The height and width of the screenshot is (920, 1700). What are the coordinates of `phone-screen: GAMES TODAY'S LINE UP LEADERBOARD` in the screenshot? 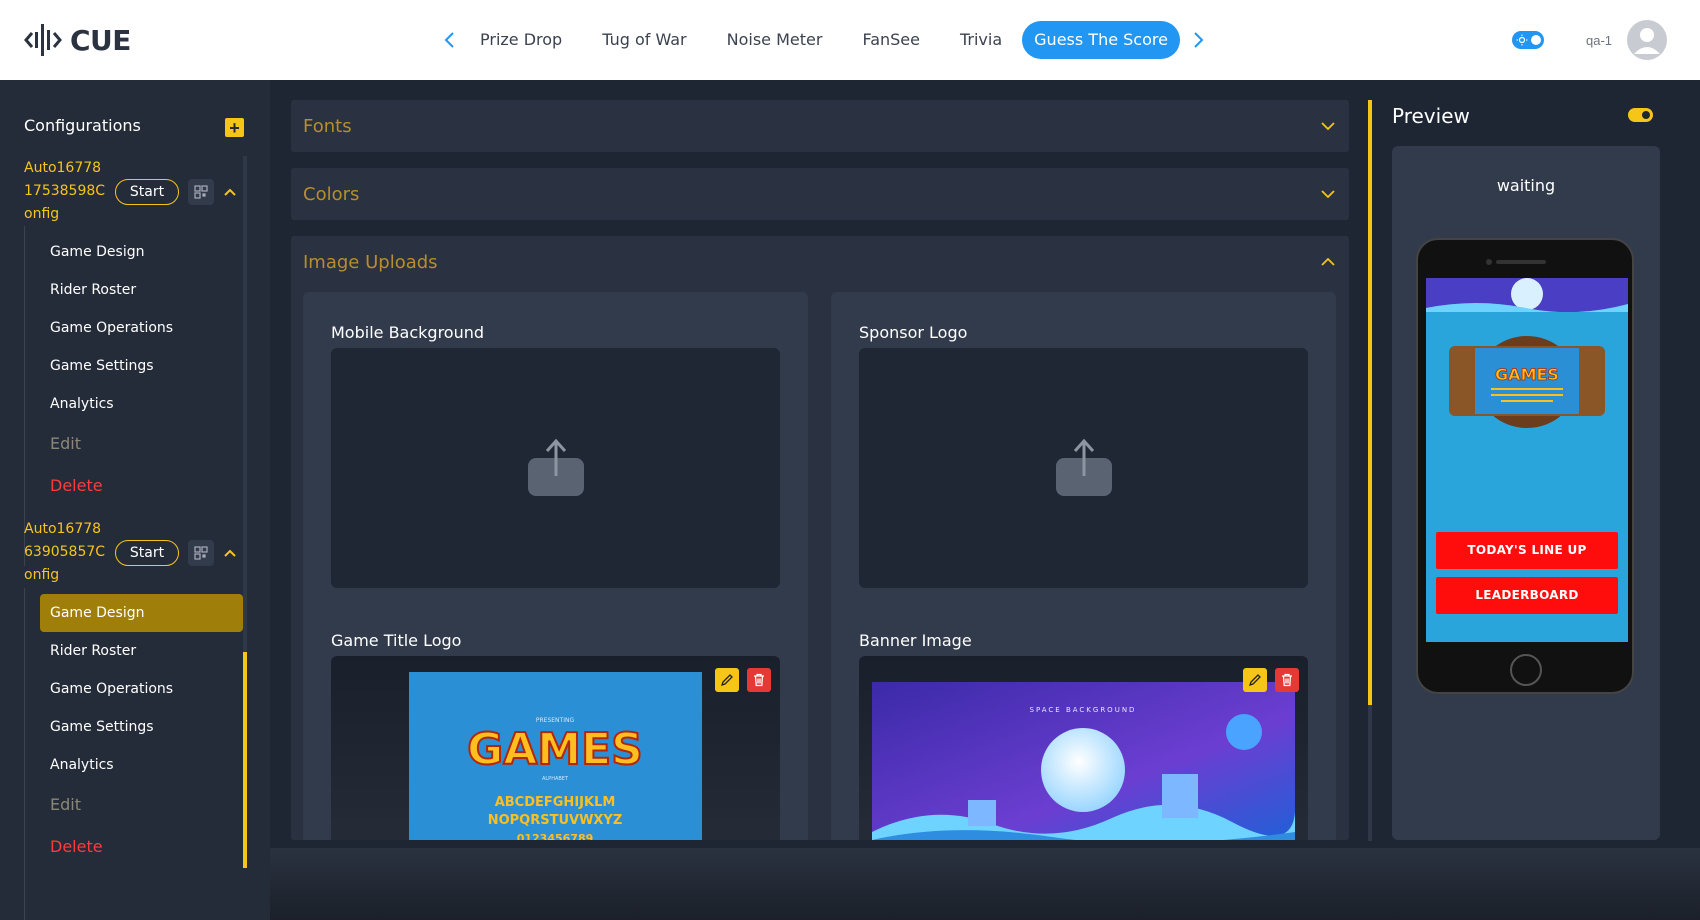 It's located at (1527, 460).